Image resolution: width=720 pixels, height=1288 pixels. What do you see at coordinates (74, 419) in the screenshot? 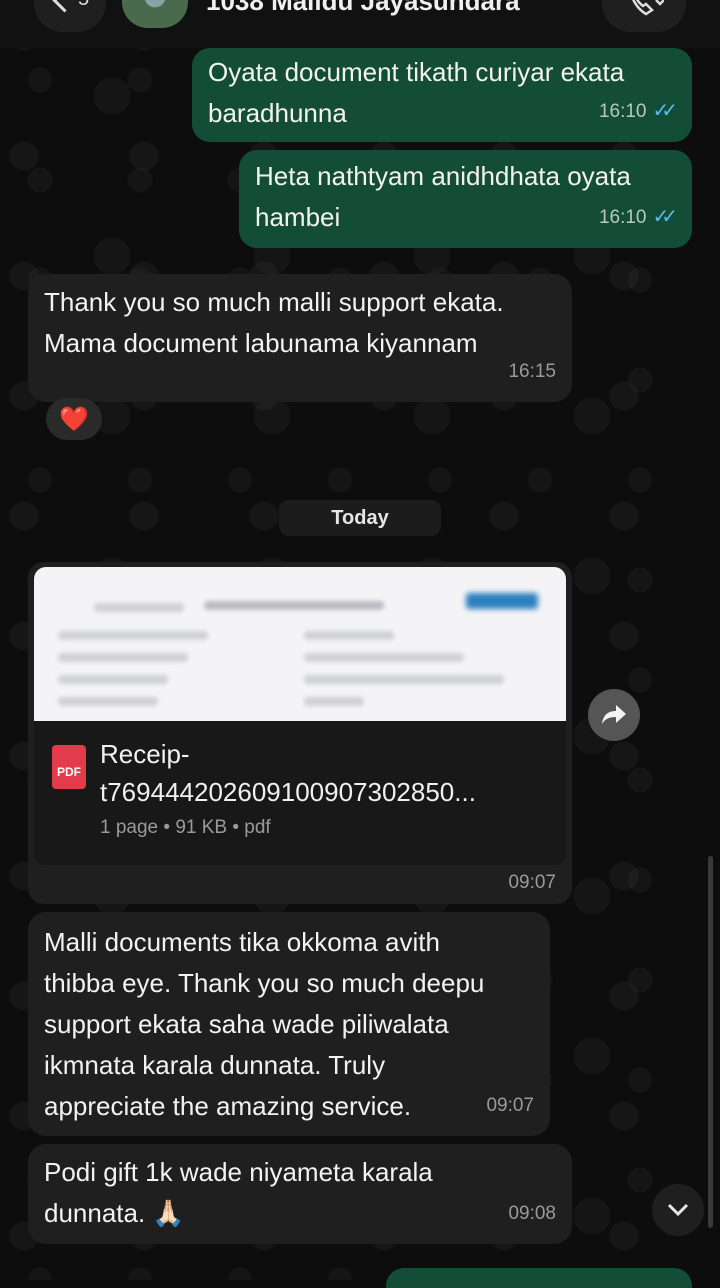
I see `heart-reaction: ❤️` at bounding box center [74, 419].